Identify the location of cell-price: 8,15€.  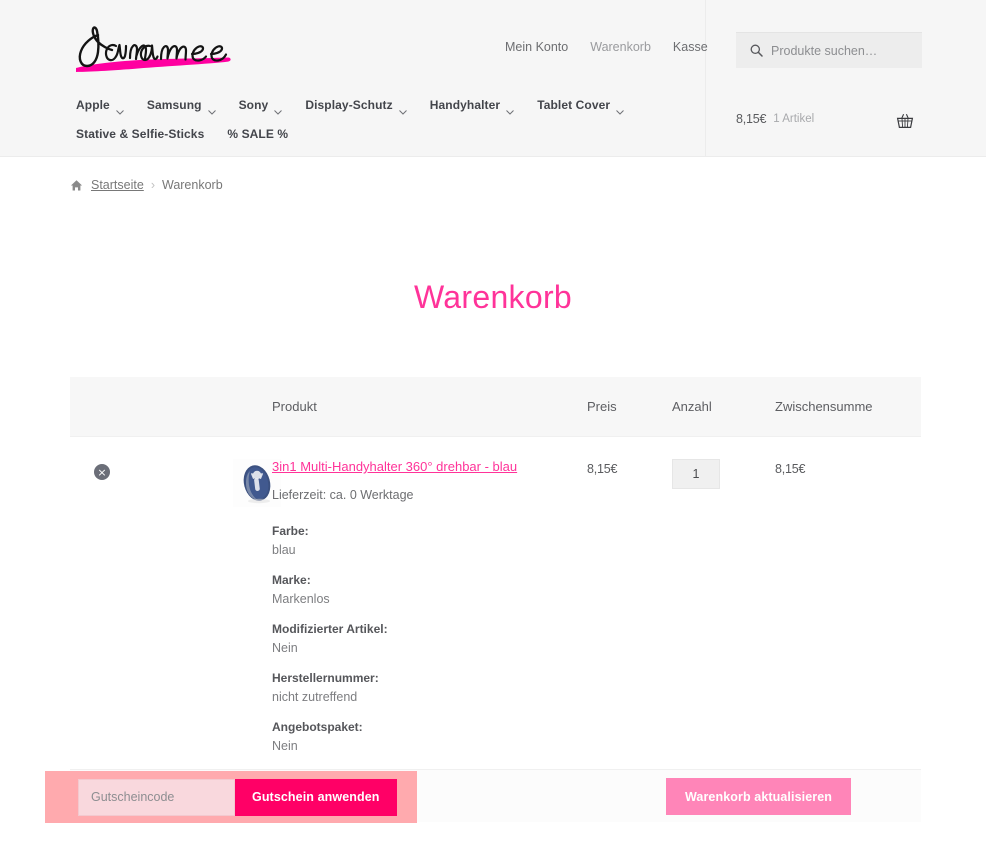
(629, 614).